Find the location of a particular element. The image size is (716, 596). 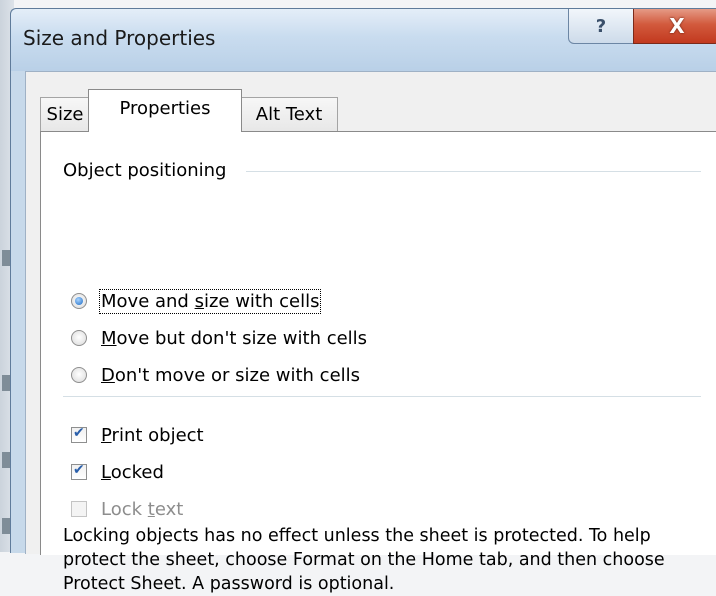

checkbox-disabled-icon is located at coordinates (79, 509).